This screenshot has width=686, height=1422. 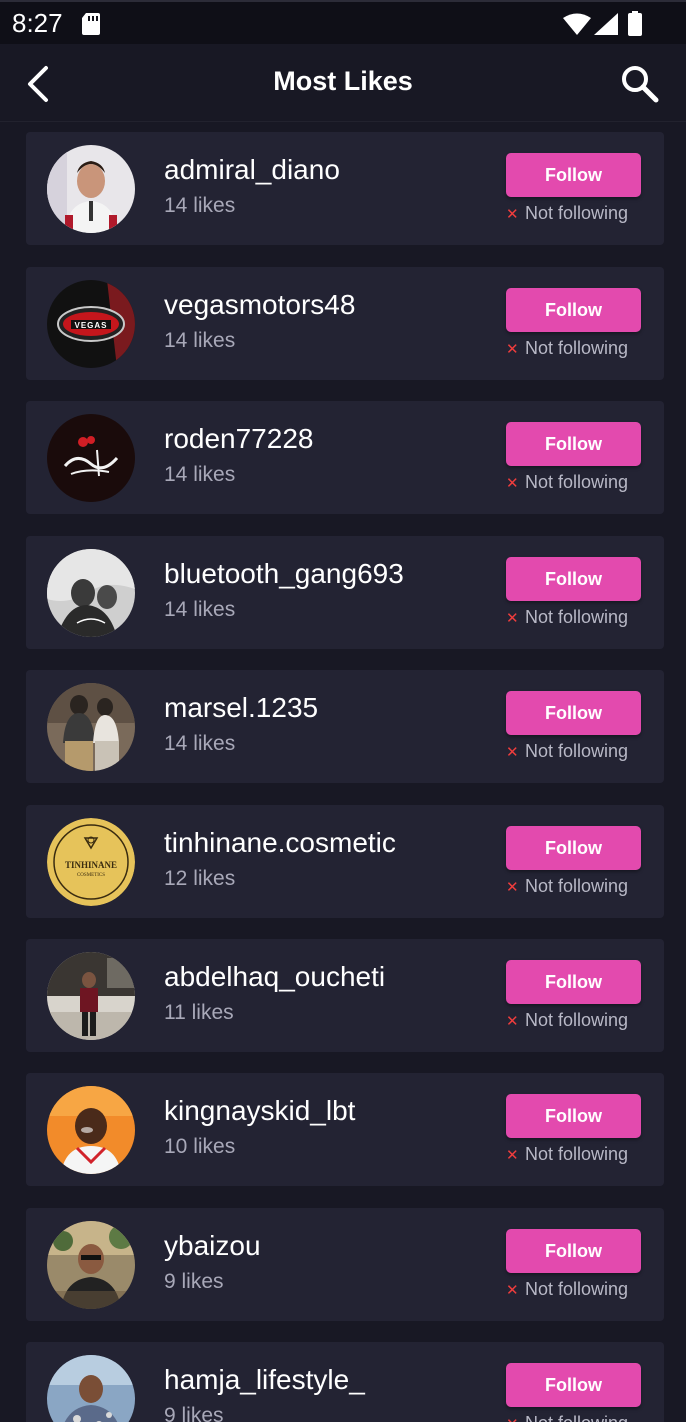 I want to click on avatar: VEGAS, so click(x=91, y=324).